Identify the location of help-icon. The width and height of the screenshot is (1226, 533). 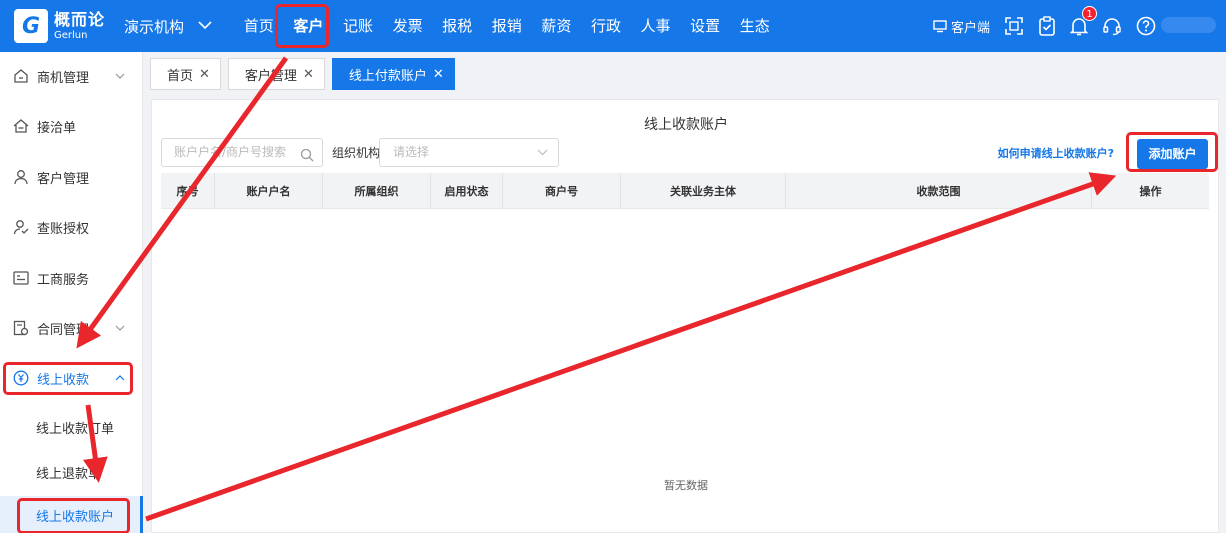
(1146, 26).